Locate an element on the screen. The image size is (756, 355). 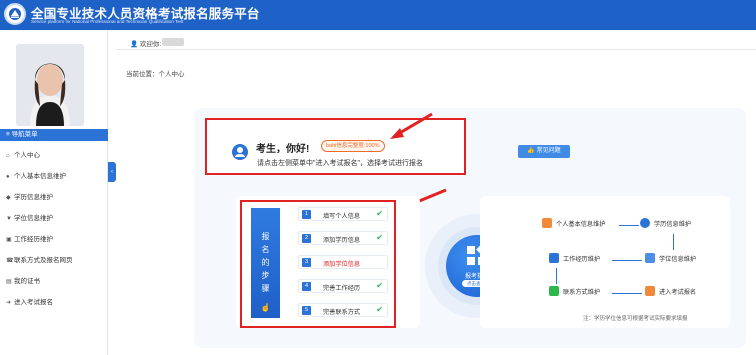
sidebar-item-contact: ☎联系方式及报名网页 is located at coordinates (39, 261).